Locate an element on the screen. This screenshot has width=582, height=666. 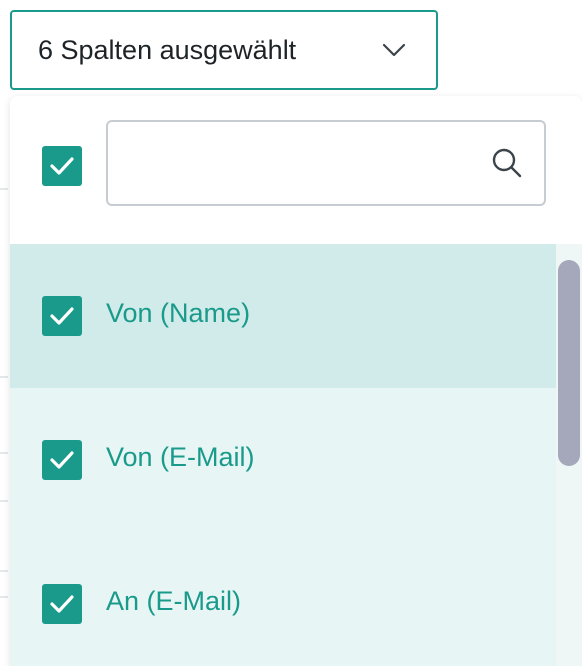
column-select-label: 6 Spalten ausgewählt is located at coordinates (167, 49).